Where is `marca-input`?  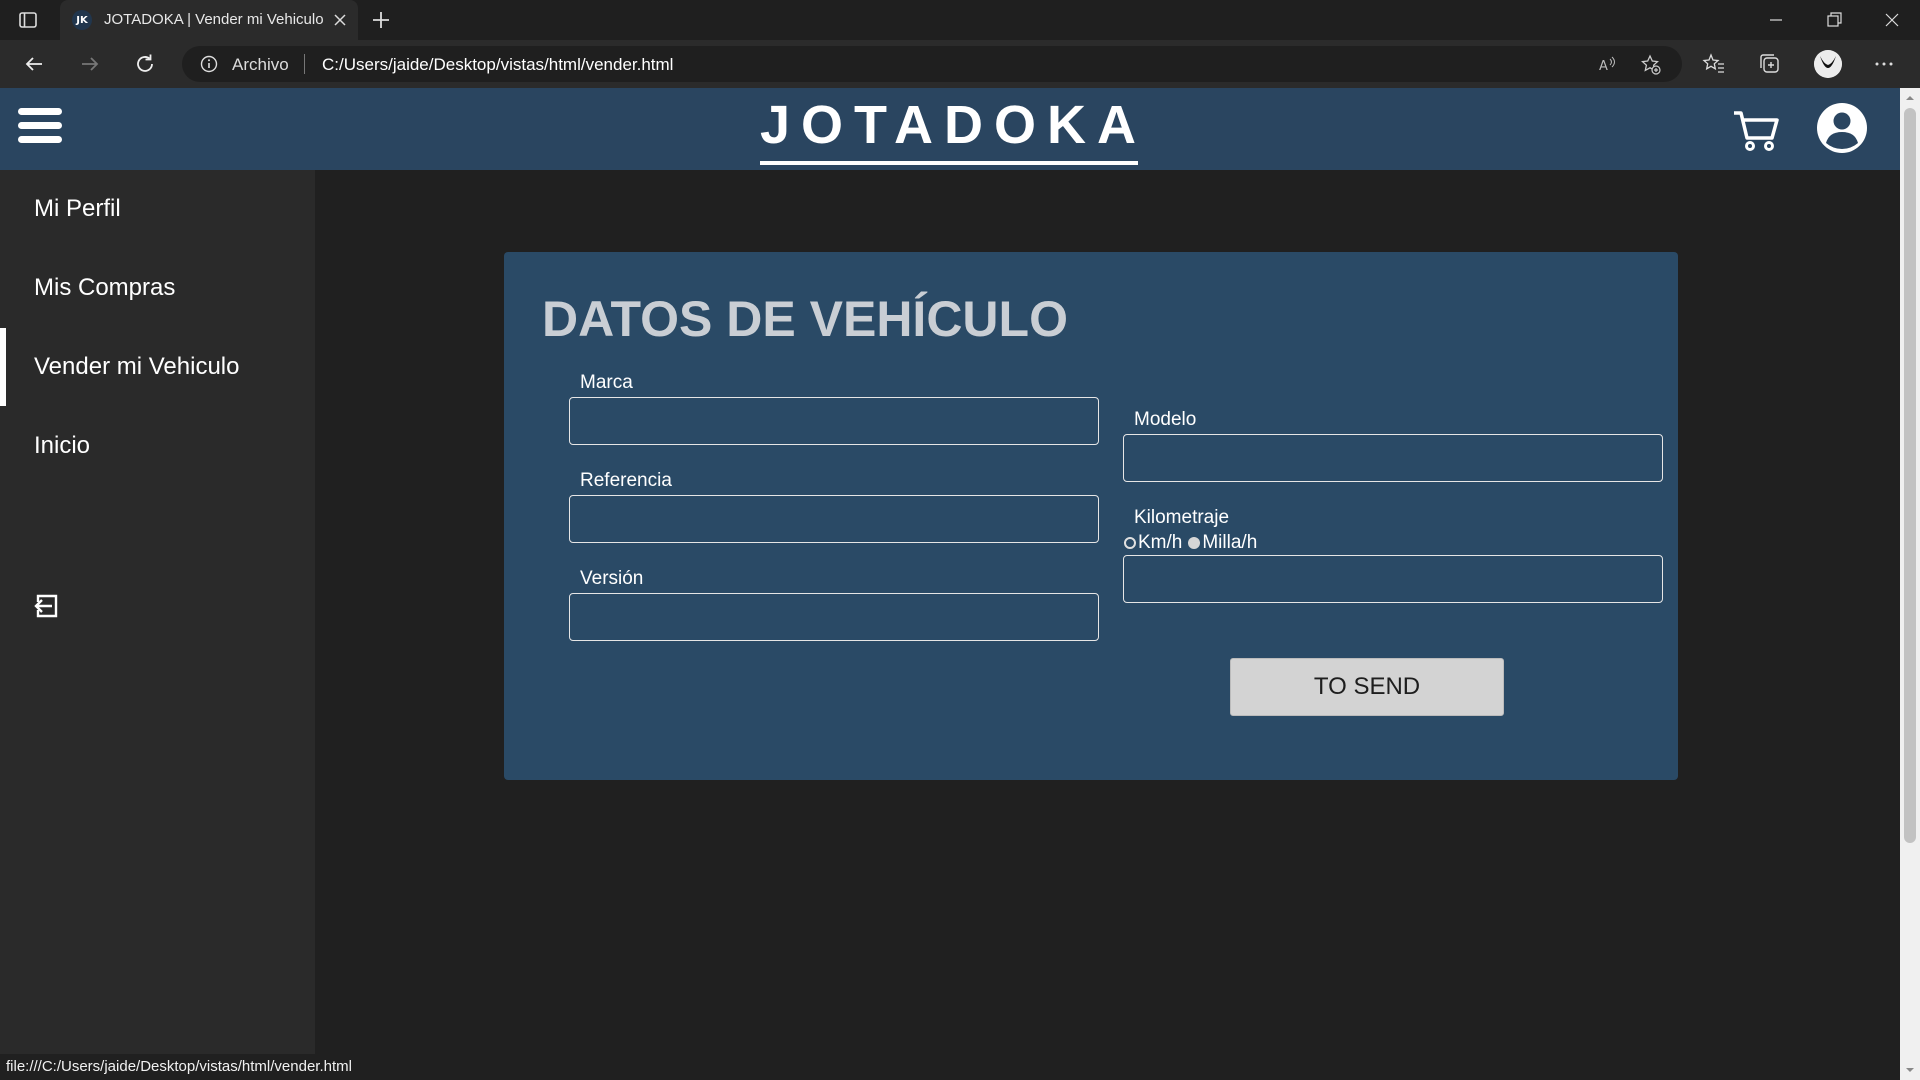 marca-input is located at coordinates (834, 421).